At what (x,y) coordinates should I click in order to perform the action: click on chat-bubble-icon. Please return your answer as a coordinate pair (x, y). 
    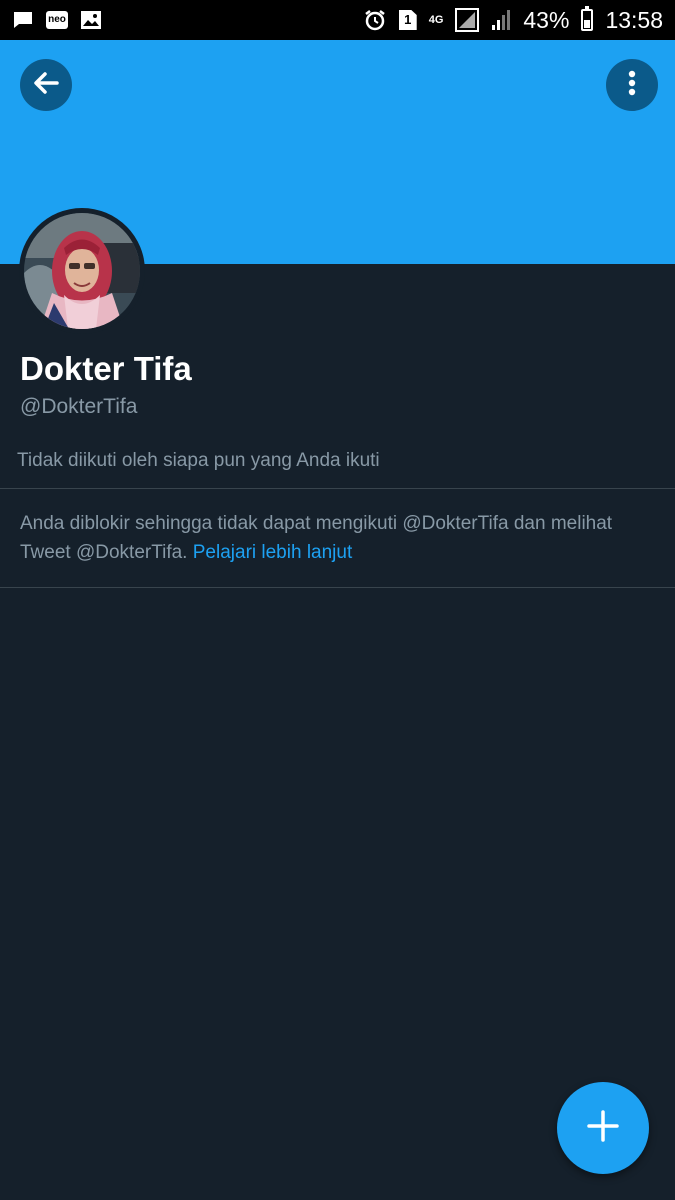
    Looking at the image, I should click on (23, 20).